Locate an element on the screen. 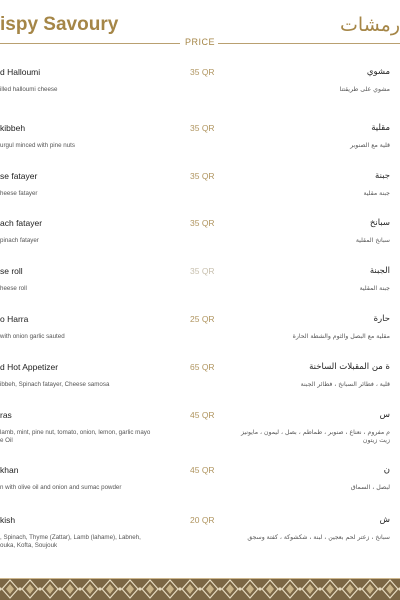 The height and width of the screenshot is (600, 400). item-desc-en: illed halloumi cheese is located at coordinates (29, 89).